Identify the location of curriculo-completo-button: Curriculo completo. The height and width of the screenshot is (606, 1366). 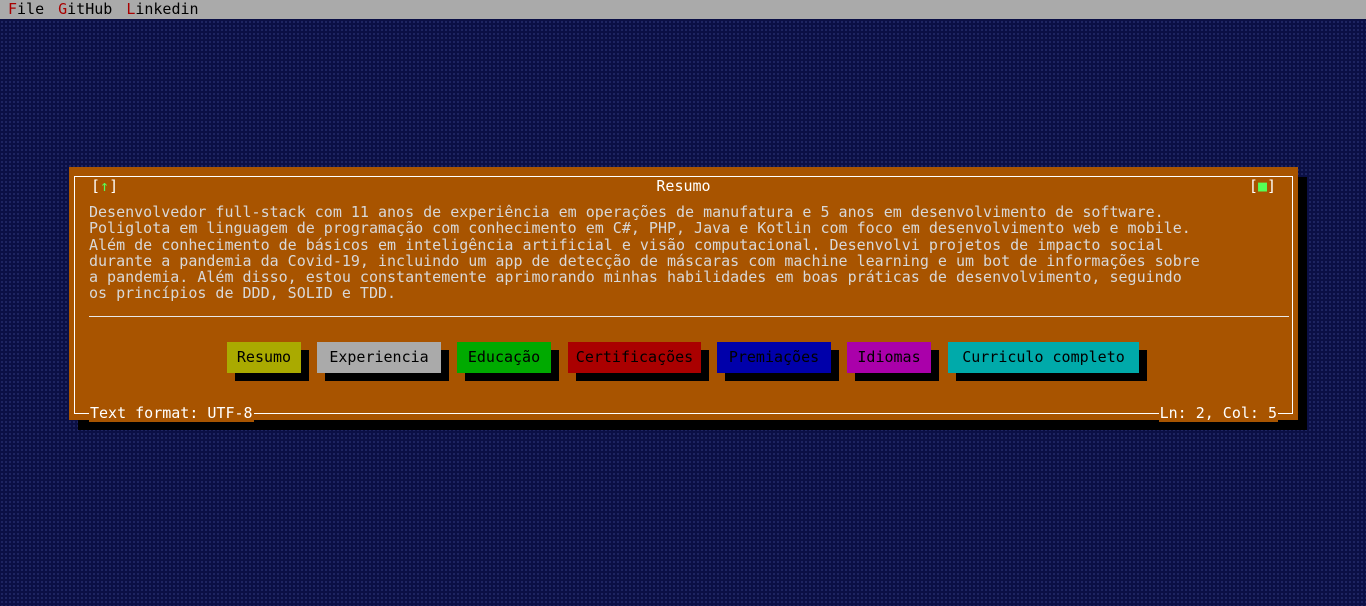
(1043, 357).